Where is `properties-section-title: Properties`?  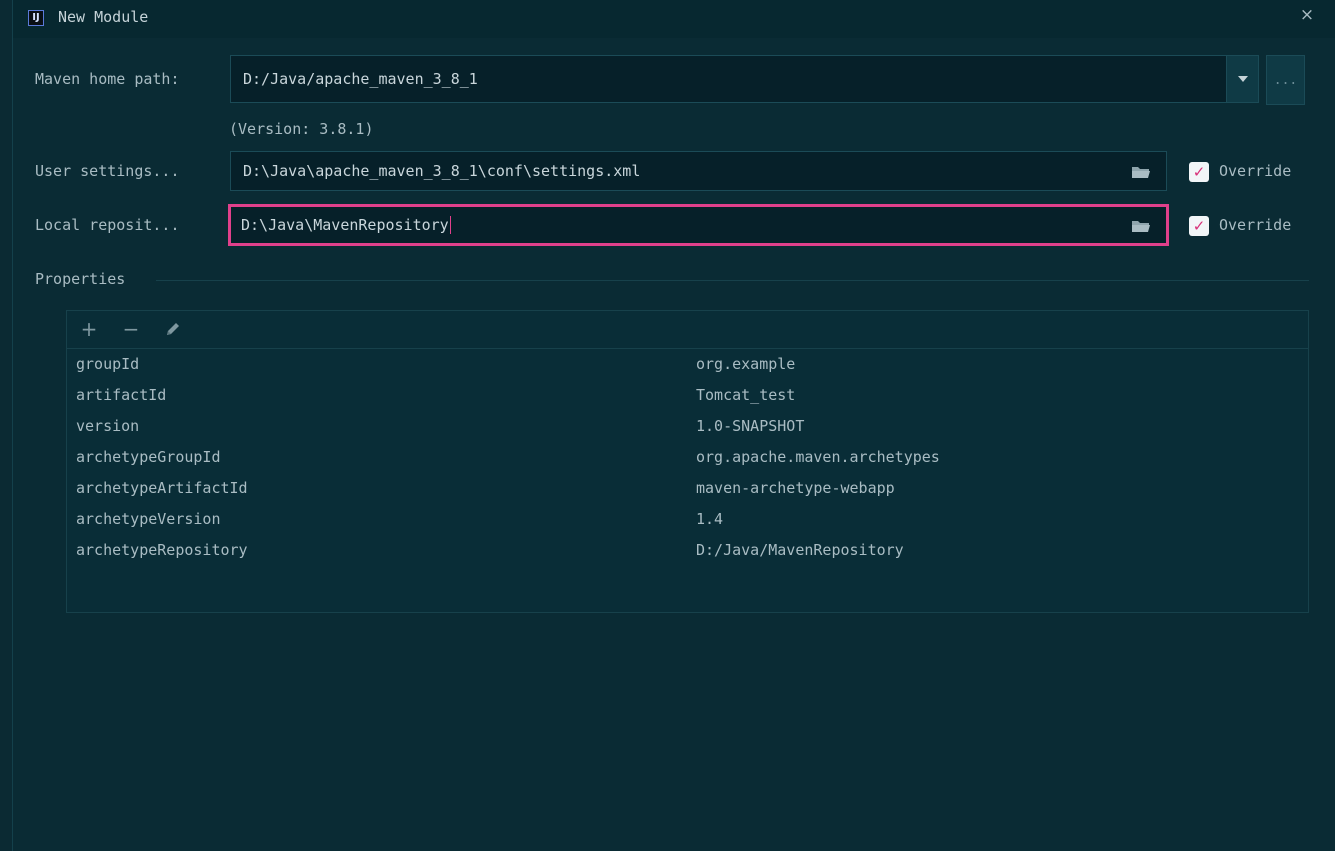
properties-section-title: Properties is located at coordinates (80, 279).